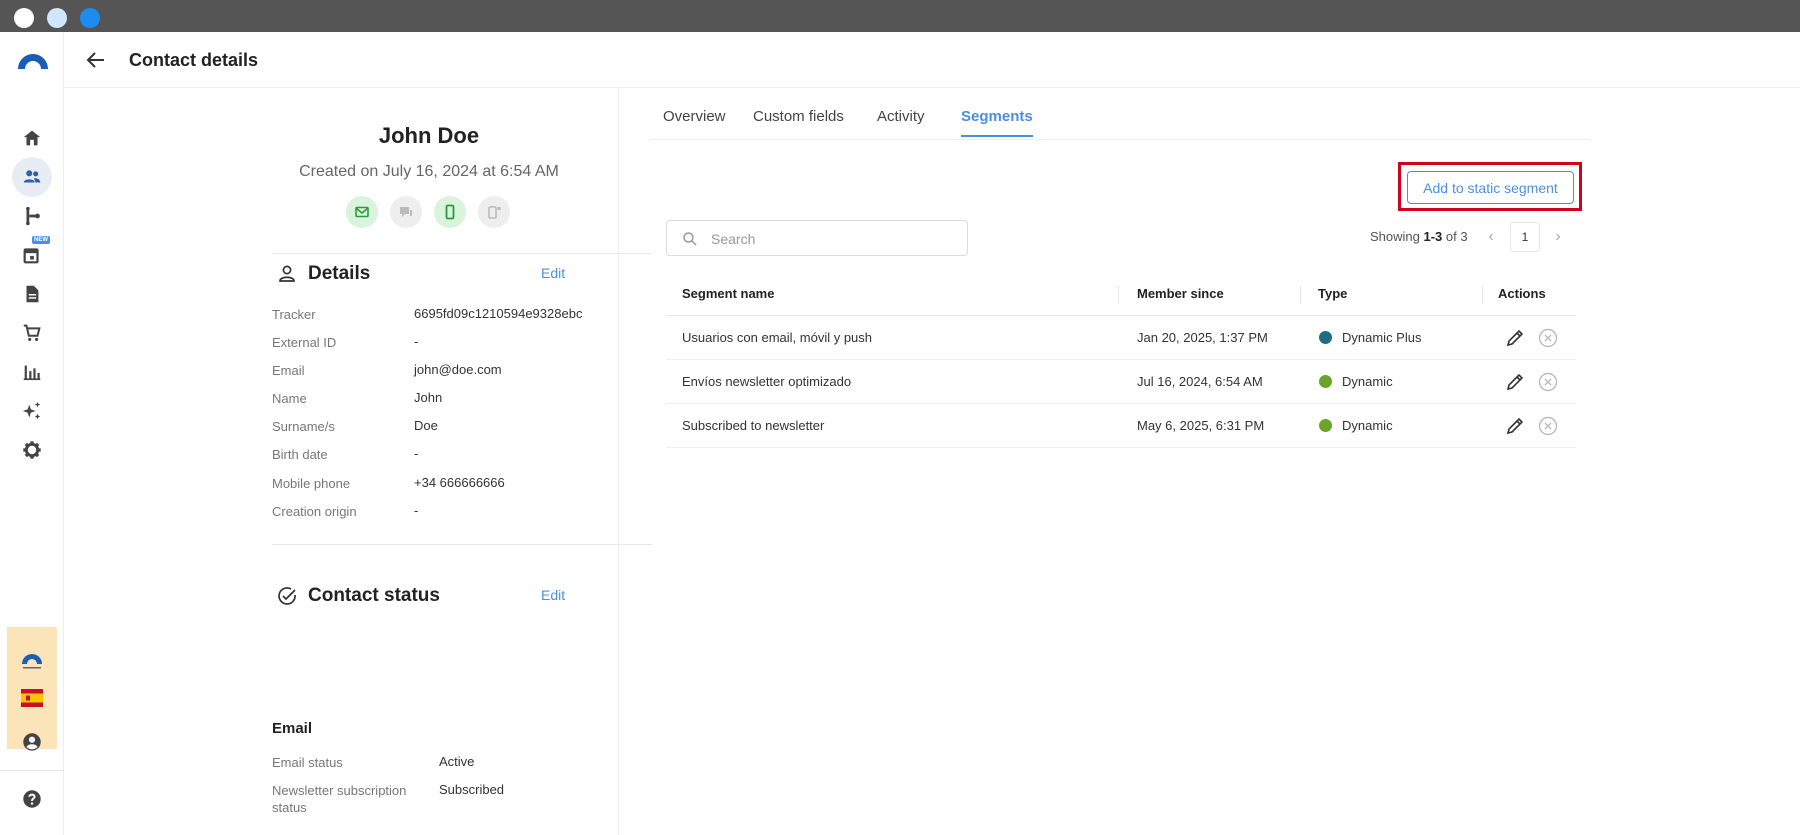 The height and width of the screenshot is (835, 1800). Describe the element at coordinates (753, 425) in the screenshot. I see `segment-name: Subscribed to newsletter` at that location.